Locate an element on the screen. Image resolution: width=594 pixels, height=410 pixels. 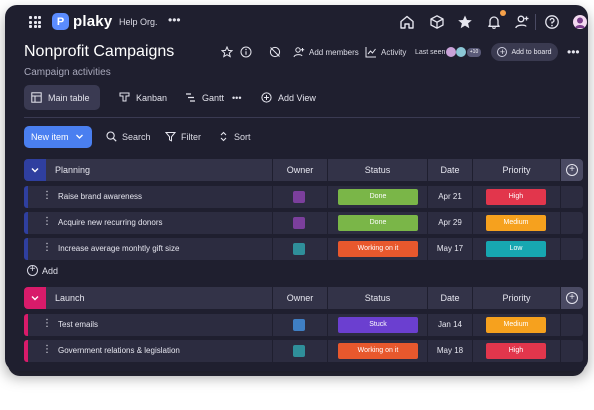
cube-icon is located at coordinates (437, 22).